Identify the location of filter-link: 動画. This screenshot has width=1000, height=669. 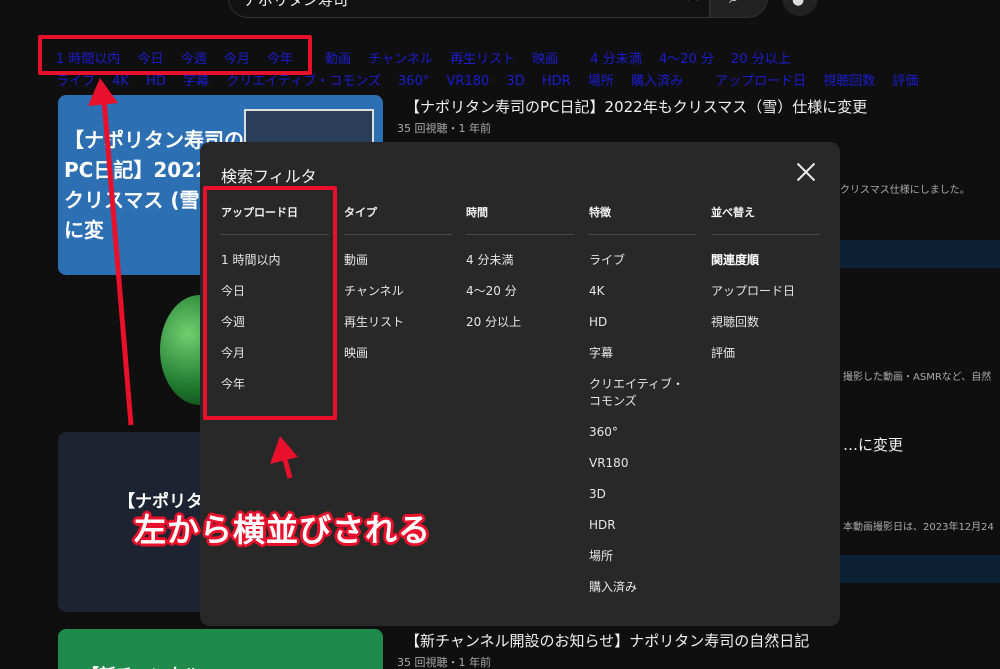
(338, 59).